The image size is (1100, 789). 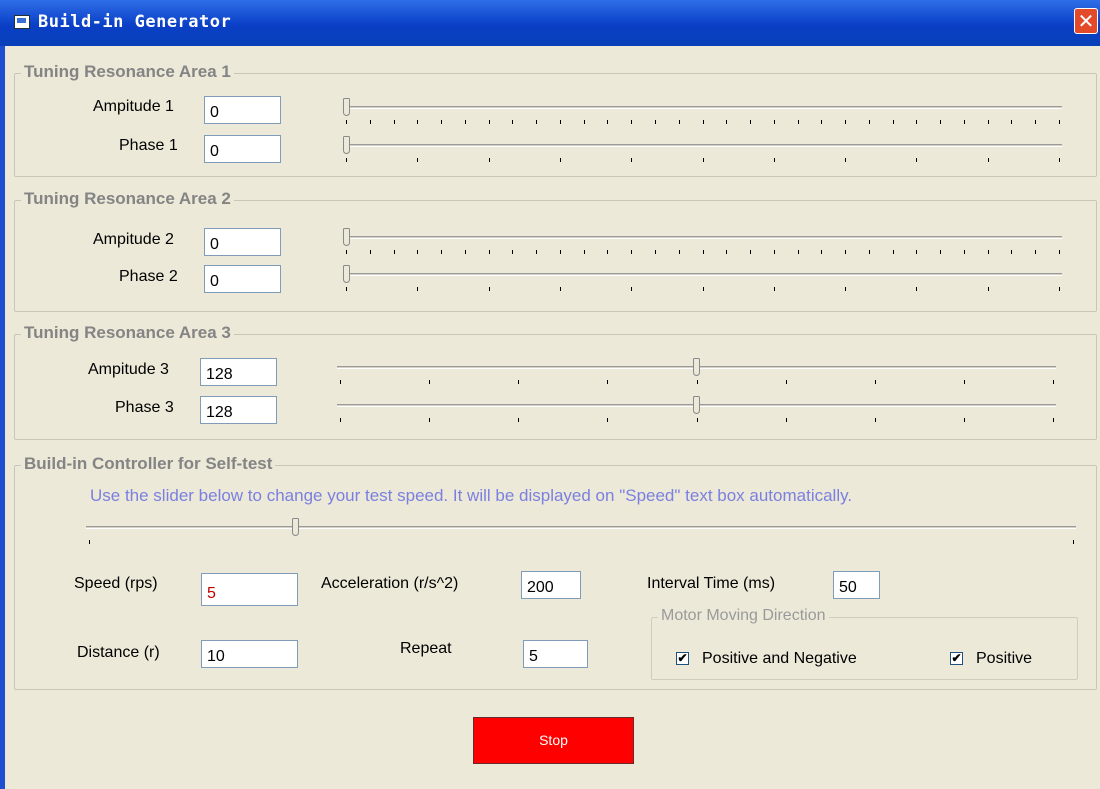 What do you see at coordinates (1004, 659) in the screenshot?
I see `positive-label: Positive` at bounding box center [1004, 659].